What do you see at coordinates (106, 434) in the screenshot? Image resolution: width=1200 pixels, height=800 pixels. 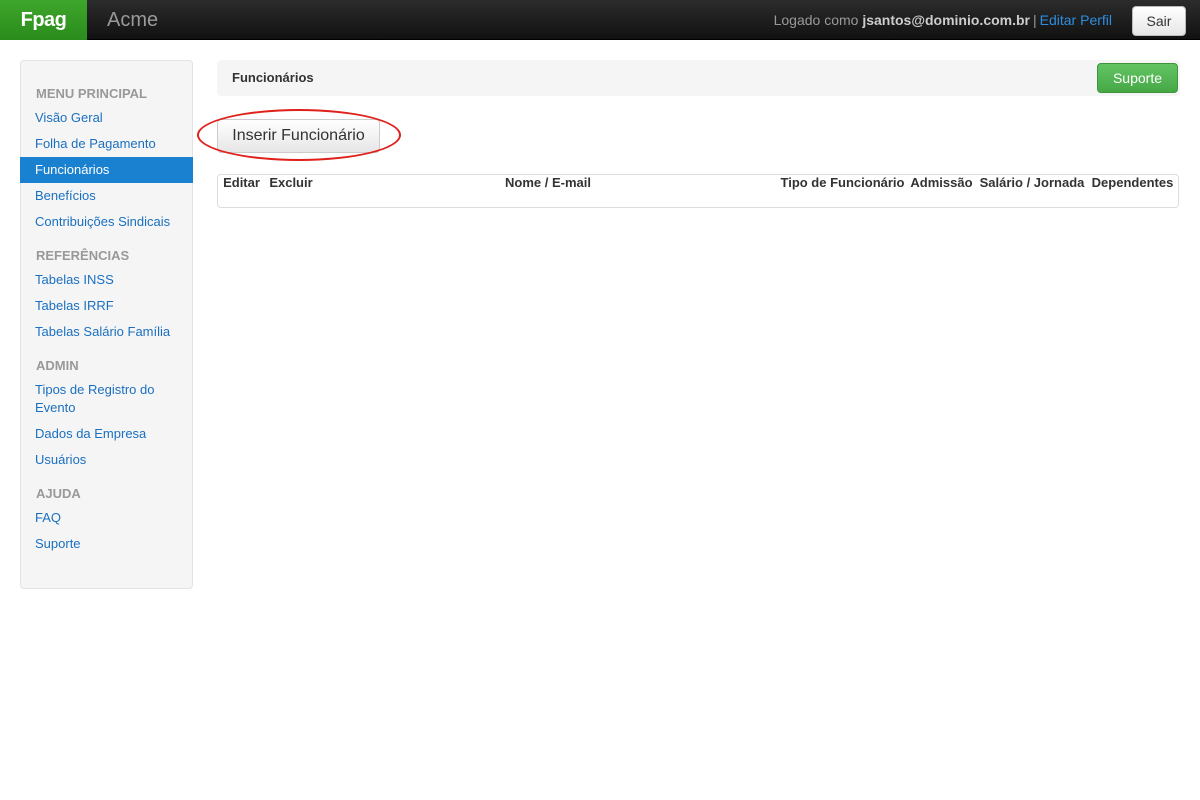 I see `sidebar-item-dados-da-empresa: Dados da Empresa` at bounding box center [106, 434].